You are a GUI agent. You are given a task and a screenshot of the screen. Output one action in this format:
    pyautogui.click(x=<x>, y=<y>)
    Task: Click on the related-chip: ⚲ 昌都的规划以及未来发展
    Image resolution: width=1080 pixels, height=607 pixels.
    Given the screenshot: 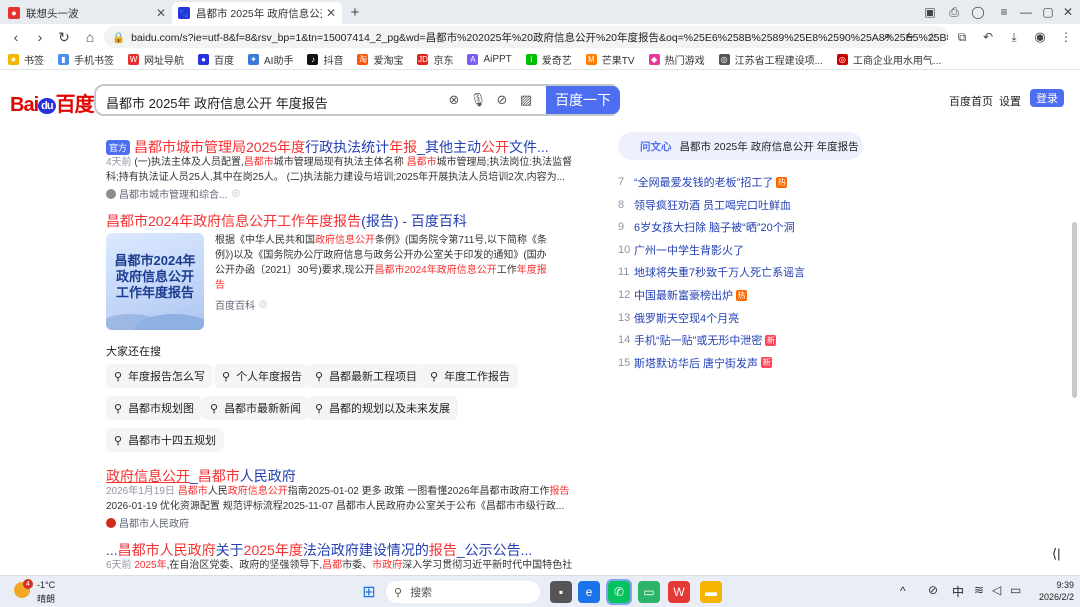 What is the action you would take?
    pyautogui.click(x=383, y=408)
    